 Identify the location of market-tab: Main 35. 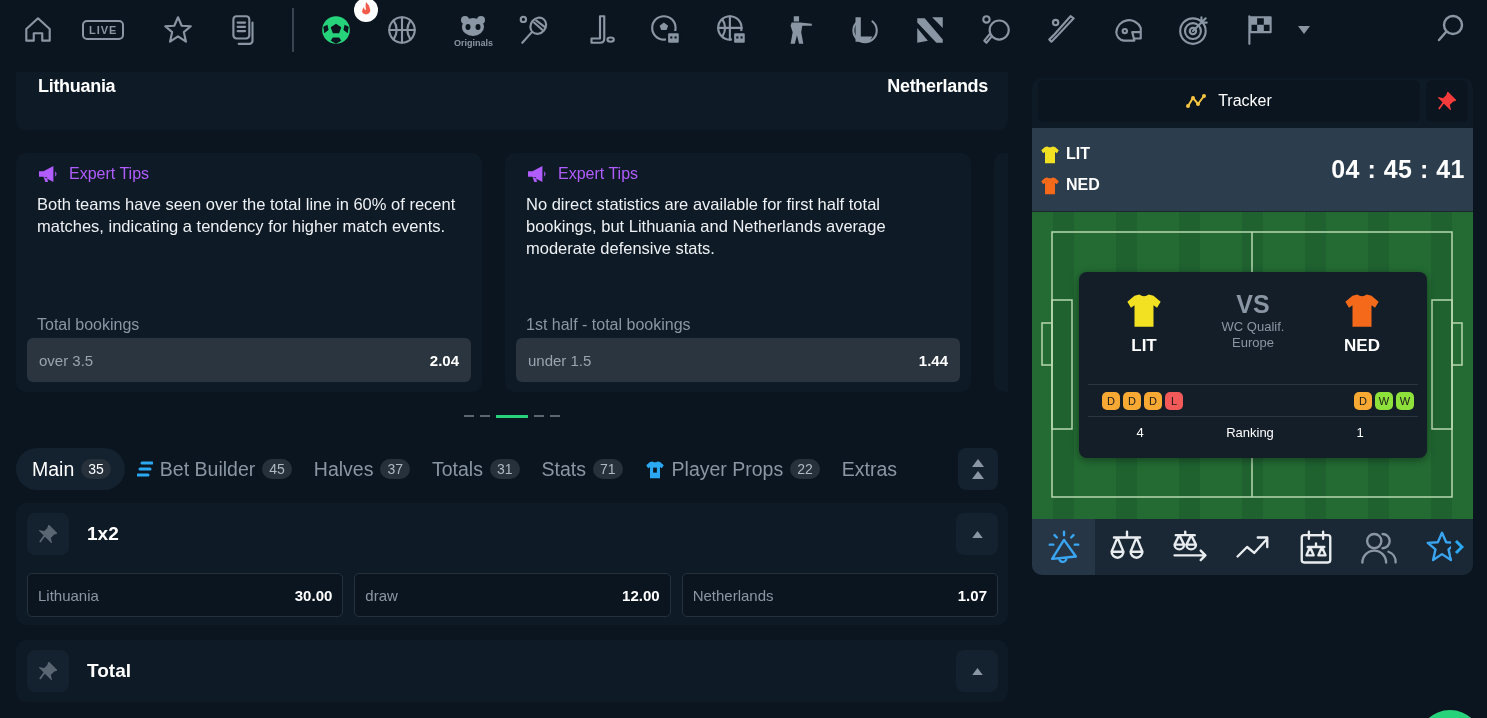
(70, 469).